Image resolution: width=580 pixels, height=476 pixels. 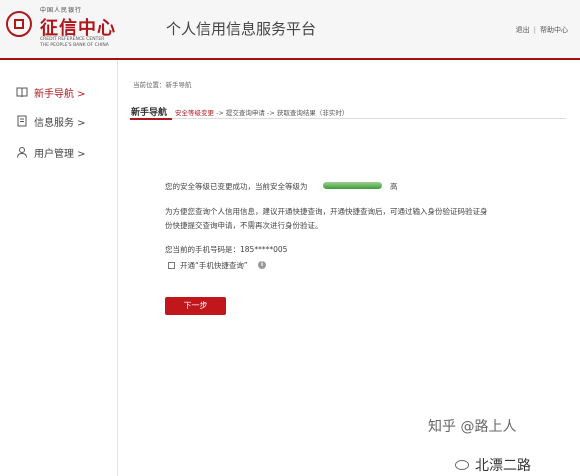 What do you see at coordinates (162, 85) in the screenshot?
I see `breadcrumb: 当前位置：新手导航` at bounding box center [162, 85].